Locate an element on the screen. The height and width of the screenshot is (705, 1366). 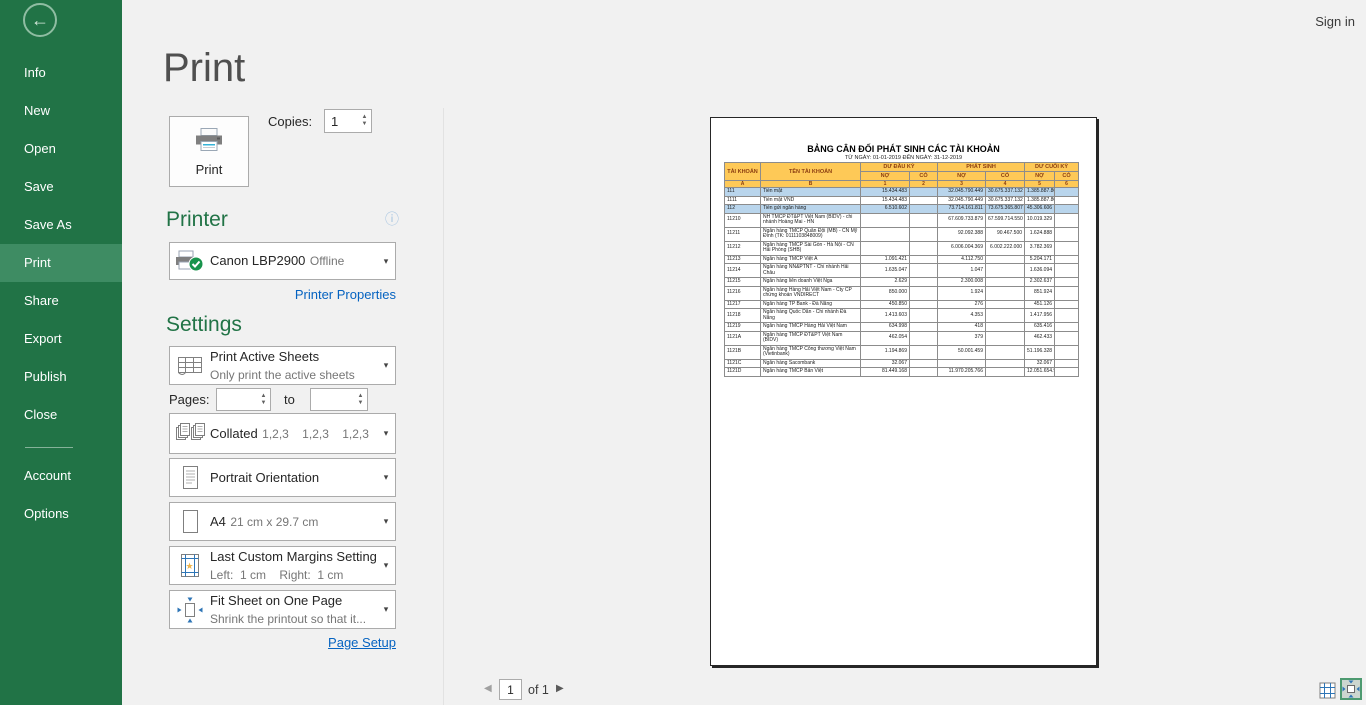
current-page-input is located at coordinates (510, 689).